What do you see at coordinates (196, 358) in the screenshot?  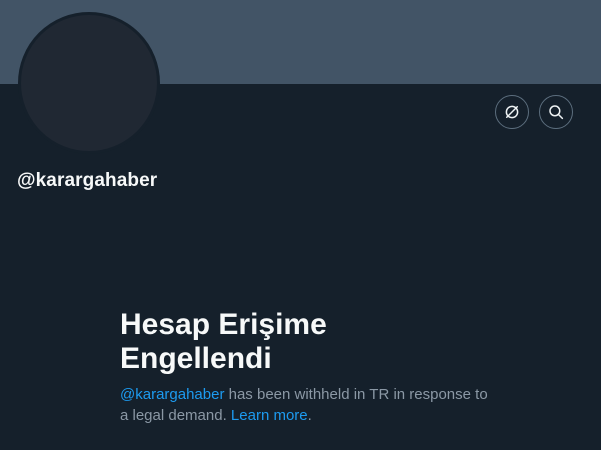 I see `withheld-title-line2: Engellendi` at bounding box center [196, 358].